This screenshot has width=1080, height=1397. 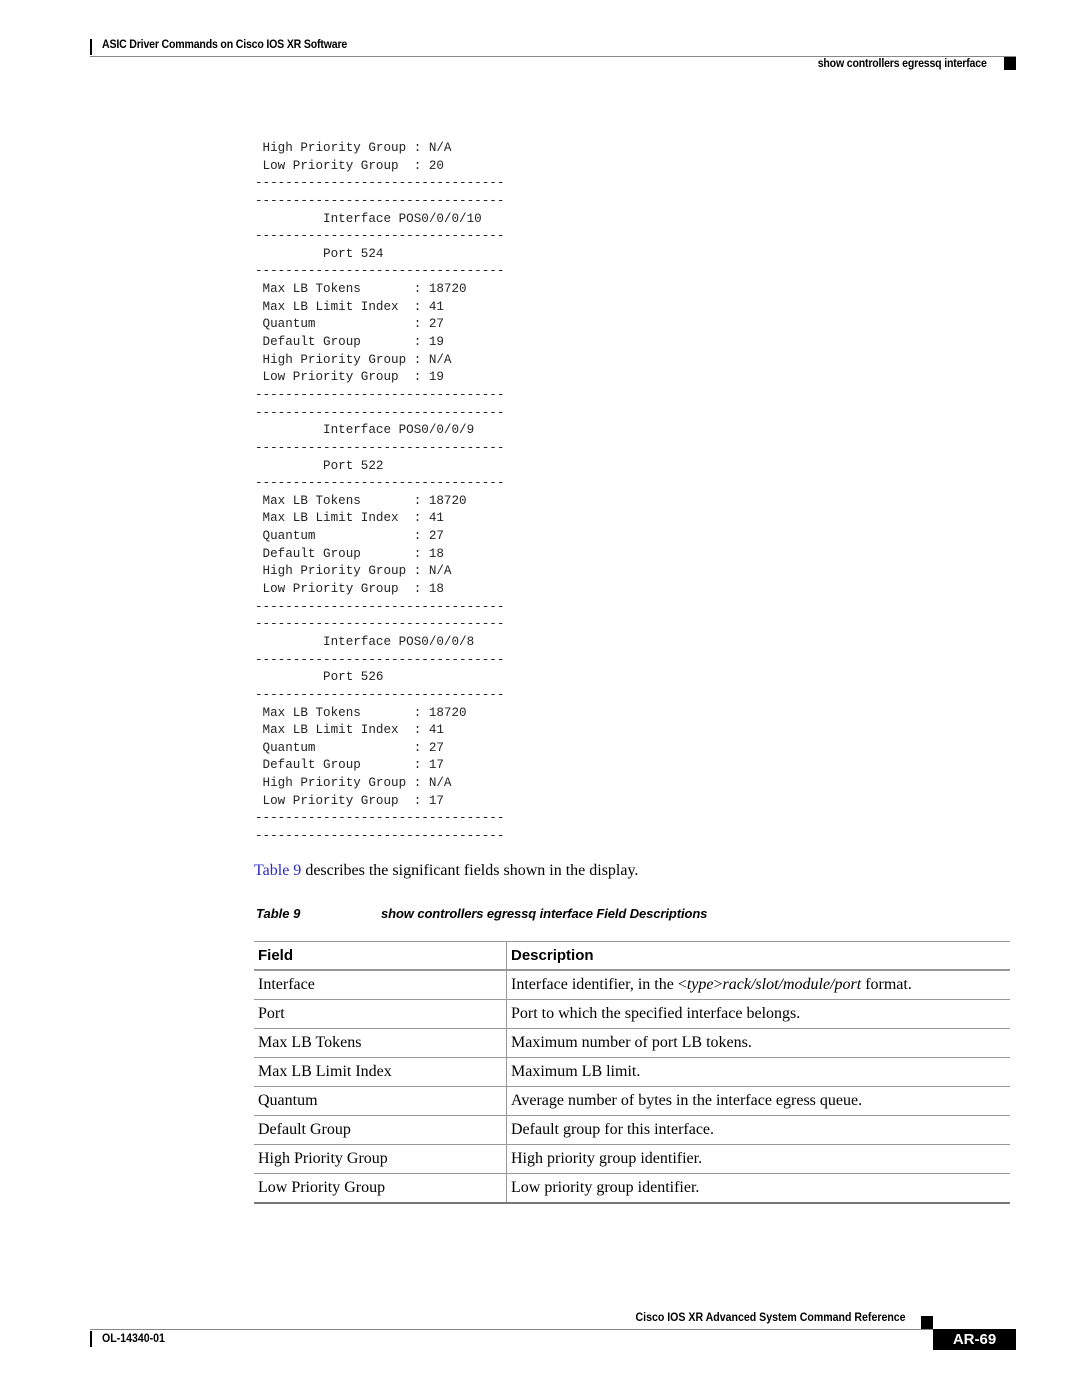 What do you see at coordinates (553, 1329) in the screenshot?
I see `footer-rule` at bounding box center [553, 1329].